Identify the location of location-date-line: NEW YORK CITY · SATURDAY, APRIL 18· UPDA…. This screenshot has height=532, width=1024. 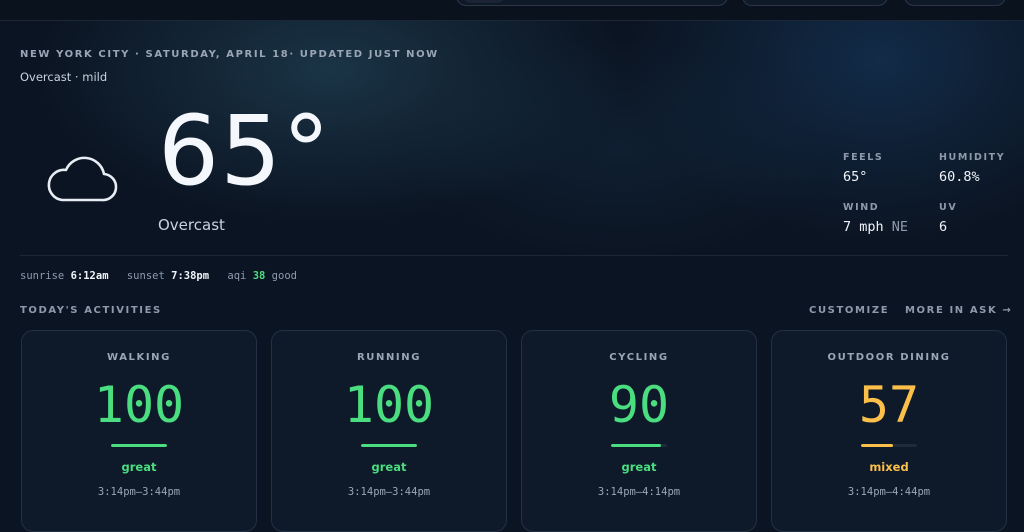
(229, 54).